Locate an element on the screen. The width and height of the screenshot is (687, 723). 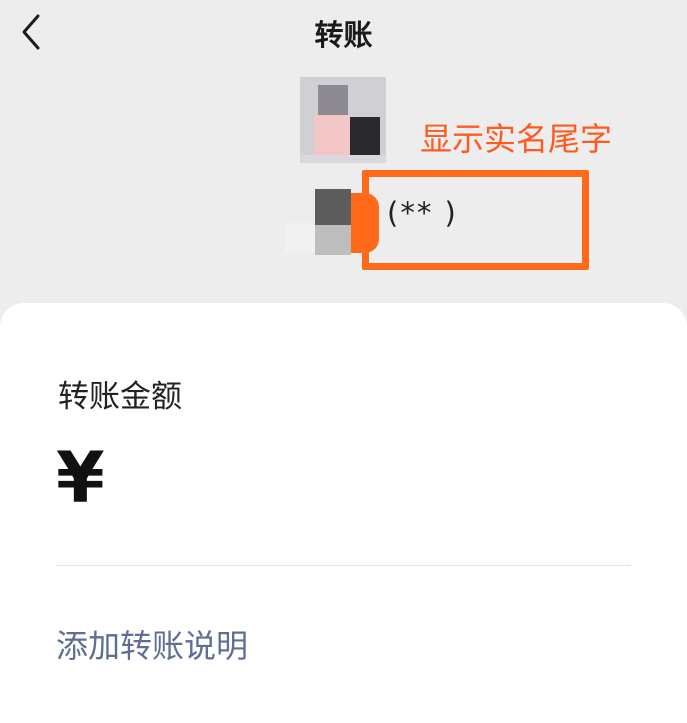
amount-label: 转账金额 is located at coordinates (120, 397).